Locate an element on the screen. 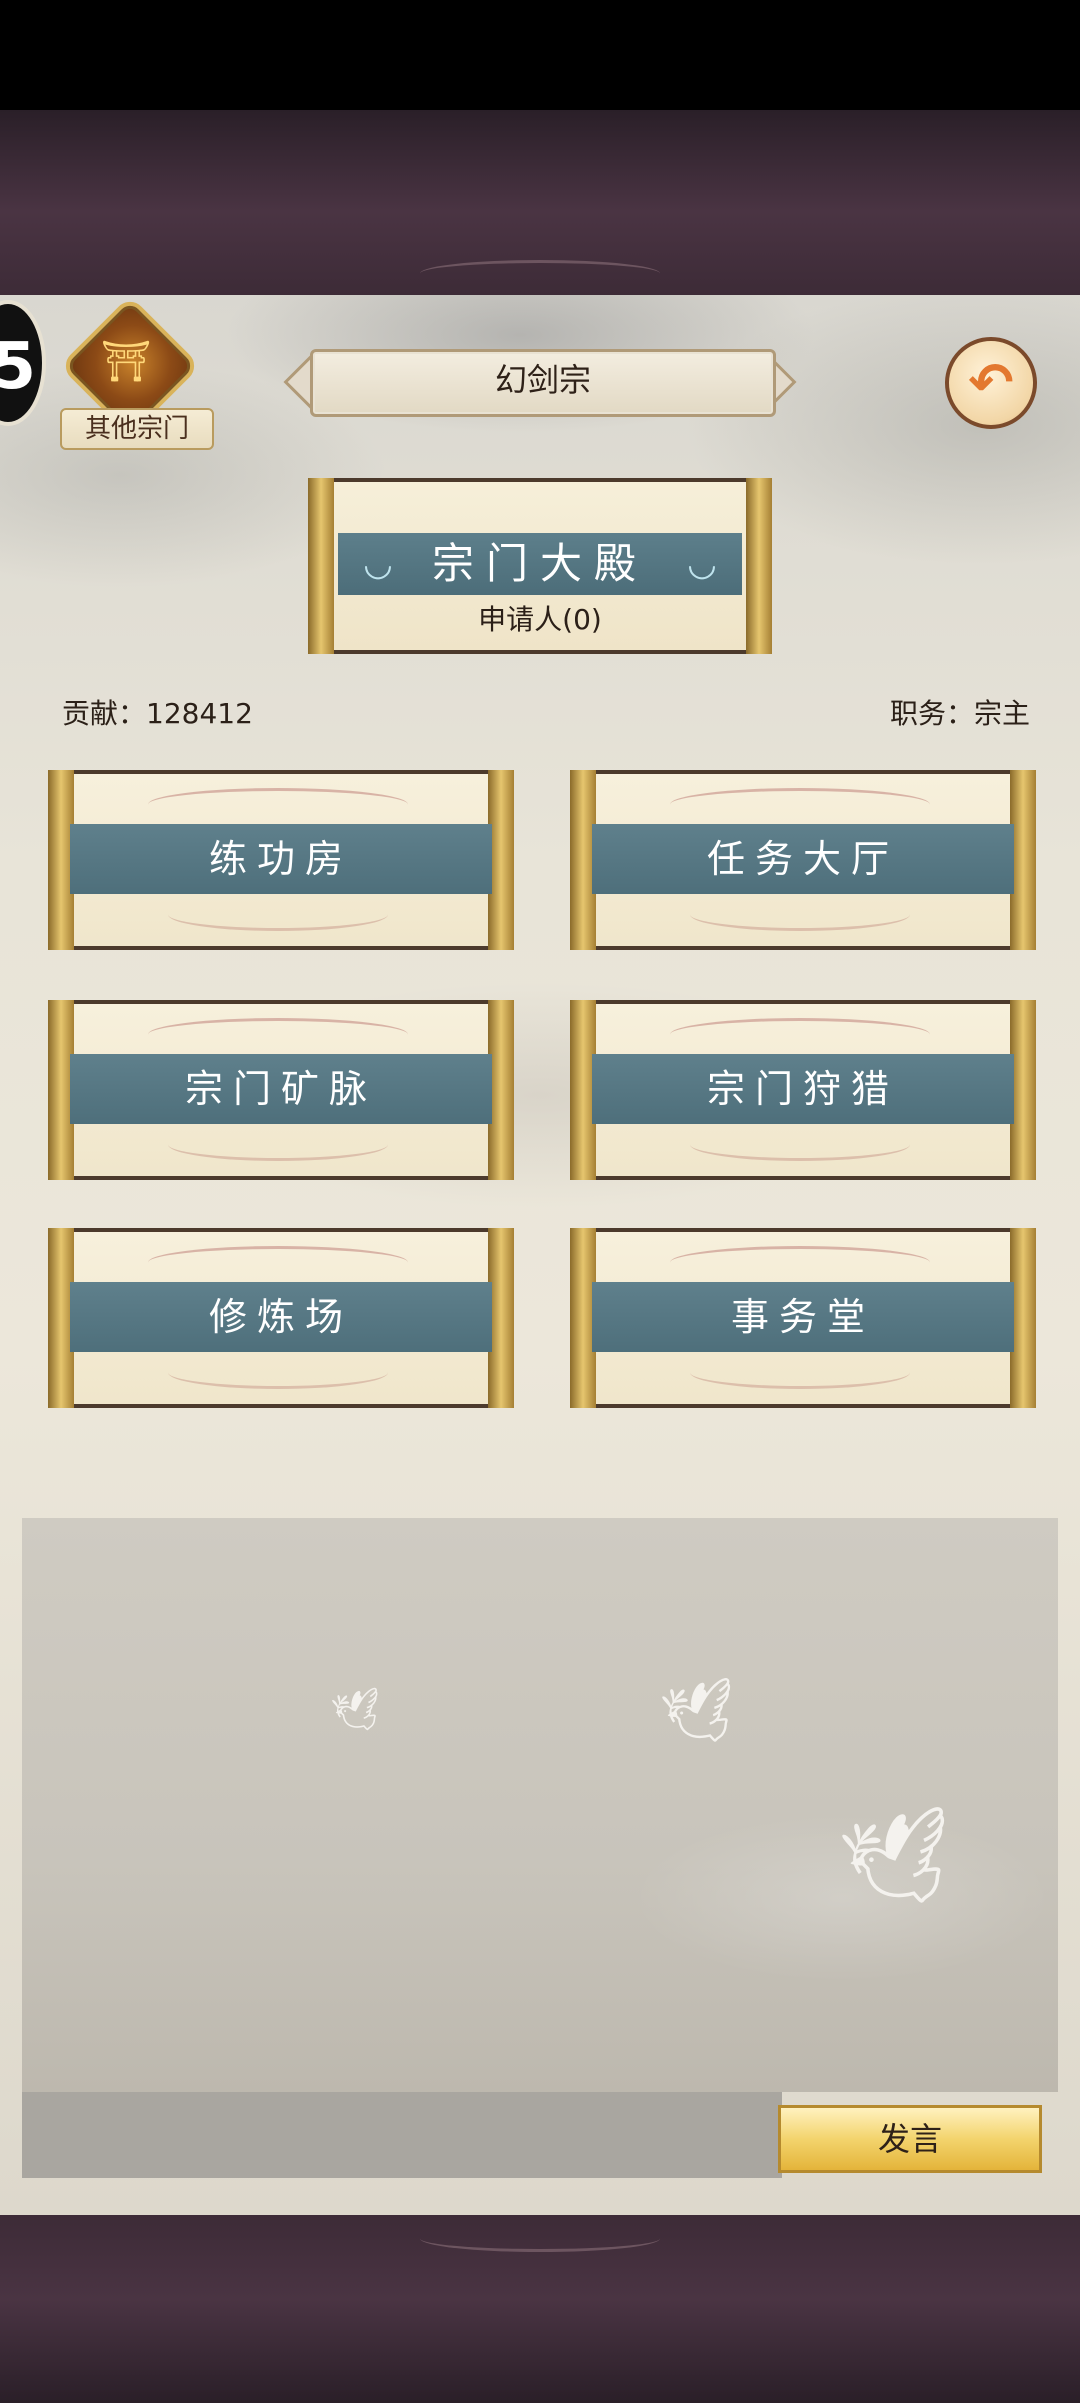 The height and width of the screenshot is (2403, 1080). card-sect-hunt: 宗门狩猎 is located at coordinates (803, 1090).